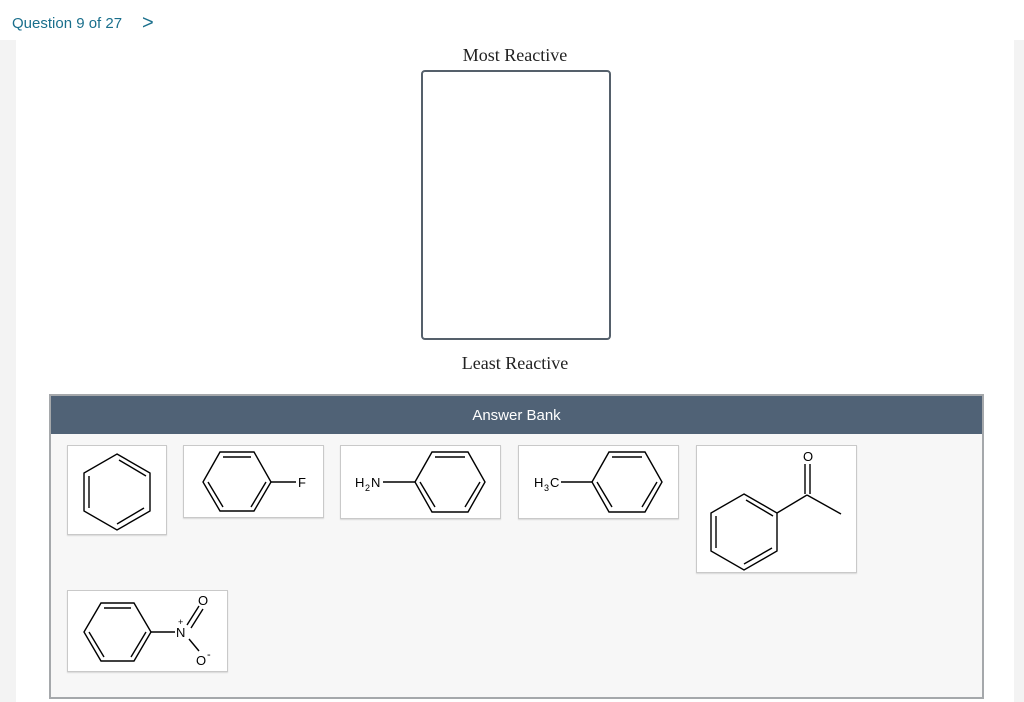 This screenshot has height=702, width=1024. Describe the element at coordinates (201, 660) in the screenshot. I see `oxygen-single-bond-label: O` at that location.